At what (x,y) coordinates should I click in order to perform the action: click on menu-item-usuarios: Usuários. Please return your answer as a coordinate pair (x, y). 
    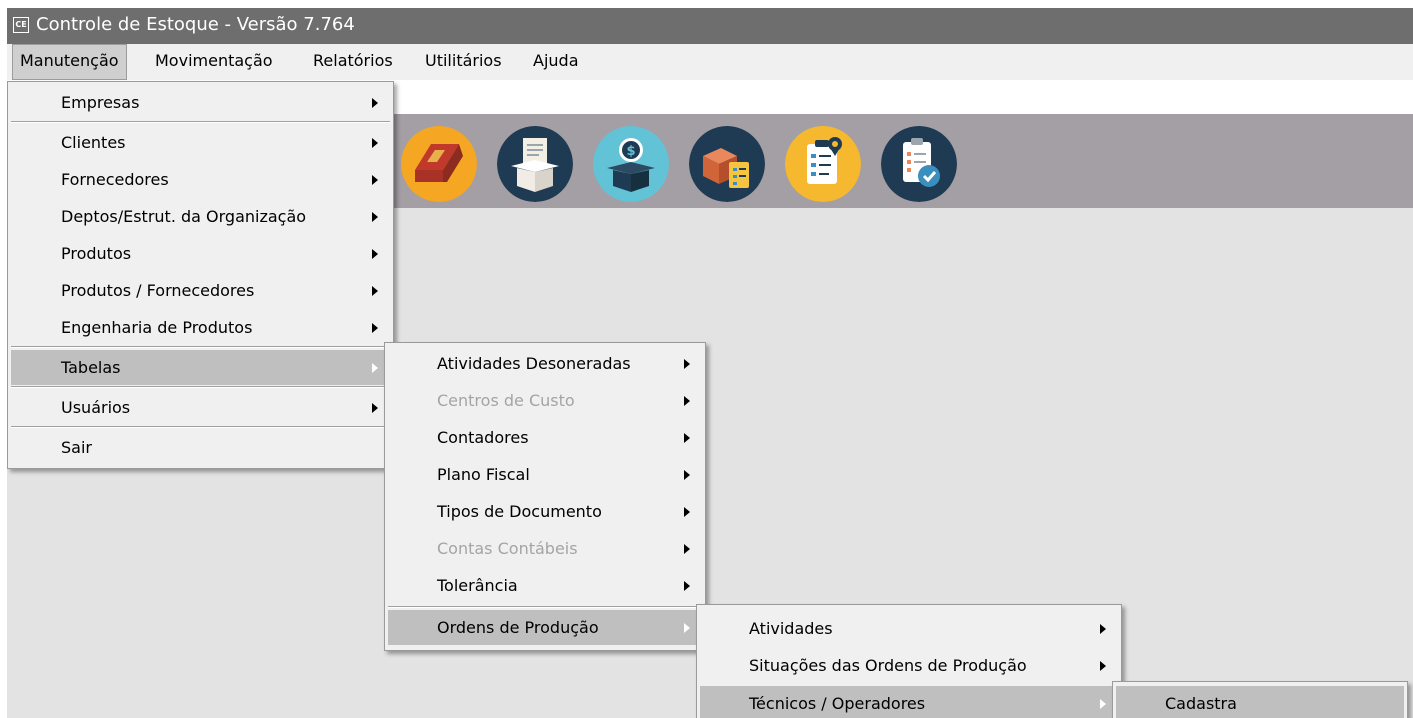
    Looking at the image, I should click on (200, 407).